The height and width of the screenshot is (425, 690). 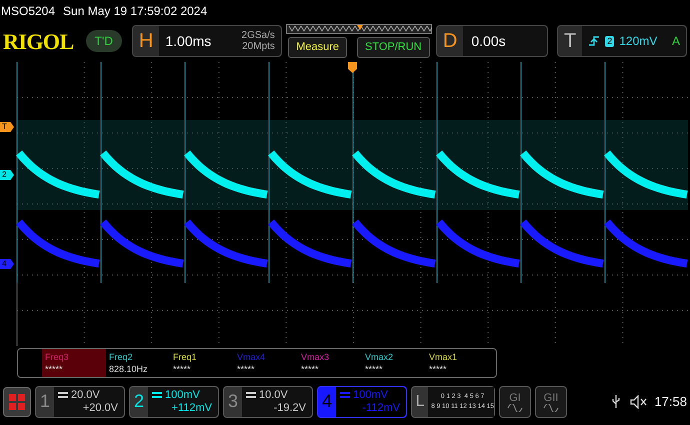 I want to click on measurement-label: Freq1, so click(x=185, y=357).